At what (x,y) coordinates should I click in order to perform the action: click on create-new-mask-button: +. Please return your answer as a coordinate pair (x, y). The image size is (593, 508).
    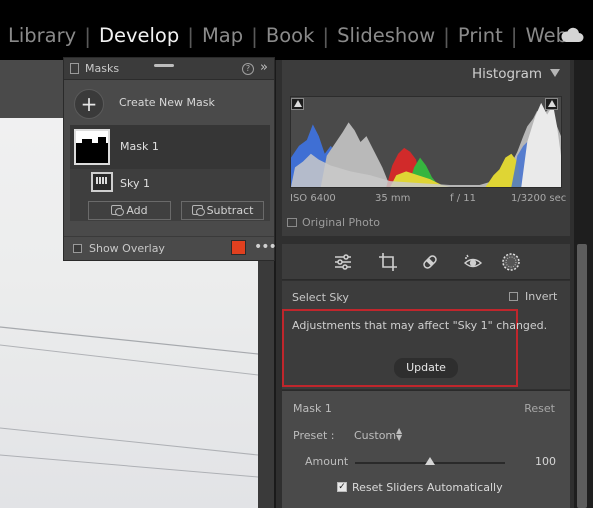
    Looking at the image, I should click on (89, 104).